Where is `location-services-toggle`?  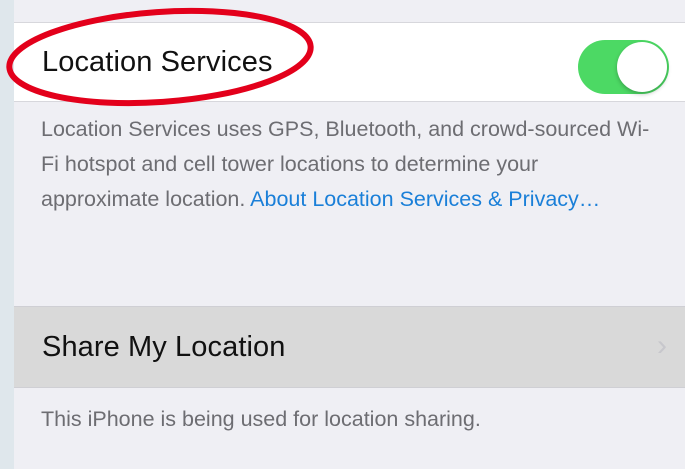
location-services-toggle is located at coordinates (623, 67).